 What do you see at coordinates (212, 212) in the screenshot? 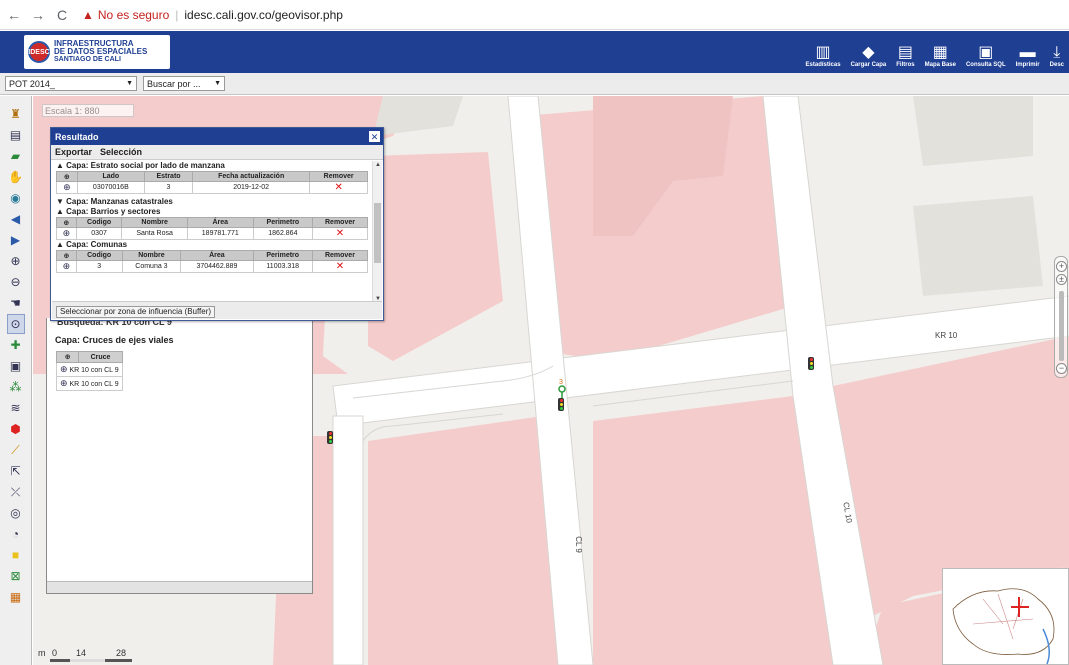
I see `layer-title-barrios: ▲ Capa: Barrios y sectores` at bounding box center [212, 212].